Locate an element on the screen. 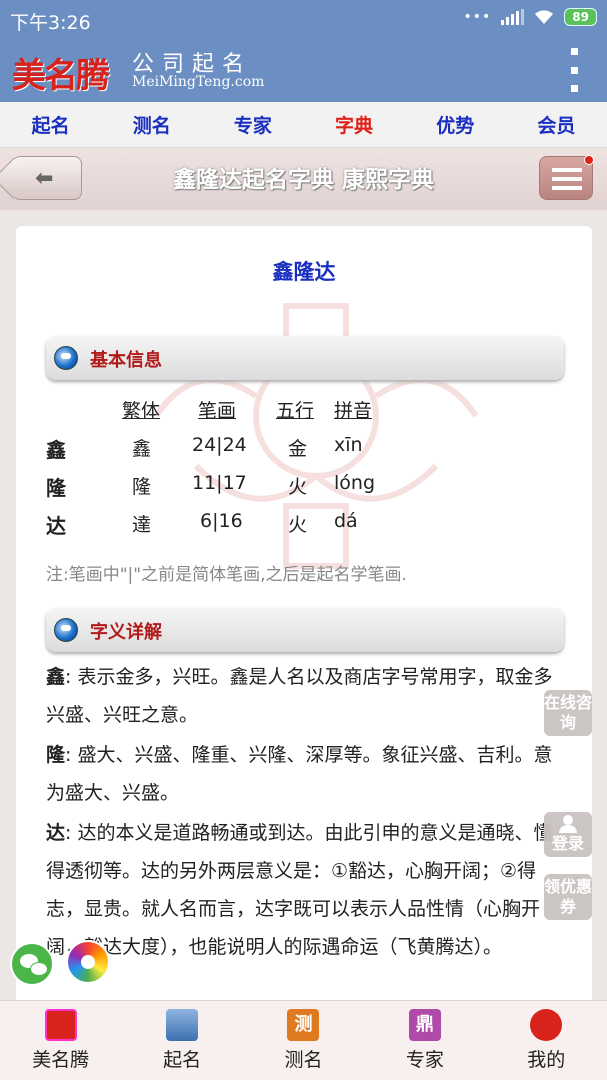 Image resolution: width=607 pixels, height=1080 pixels. bottom-tab-mine: 我的 is located at coordinates (546, 1040).